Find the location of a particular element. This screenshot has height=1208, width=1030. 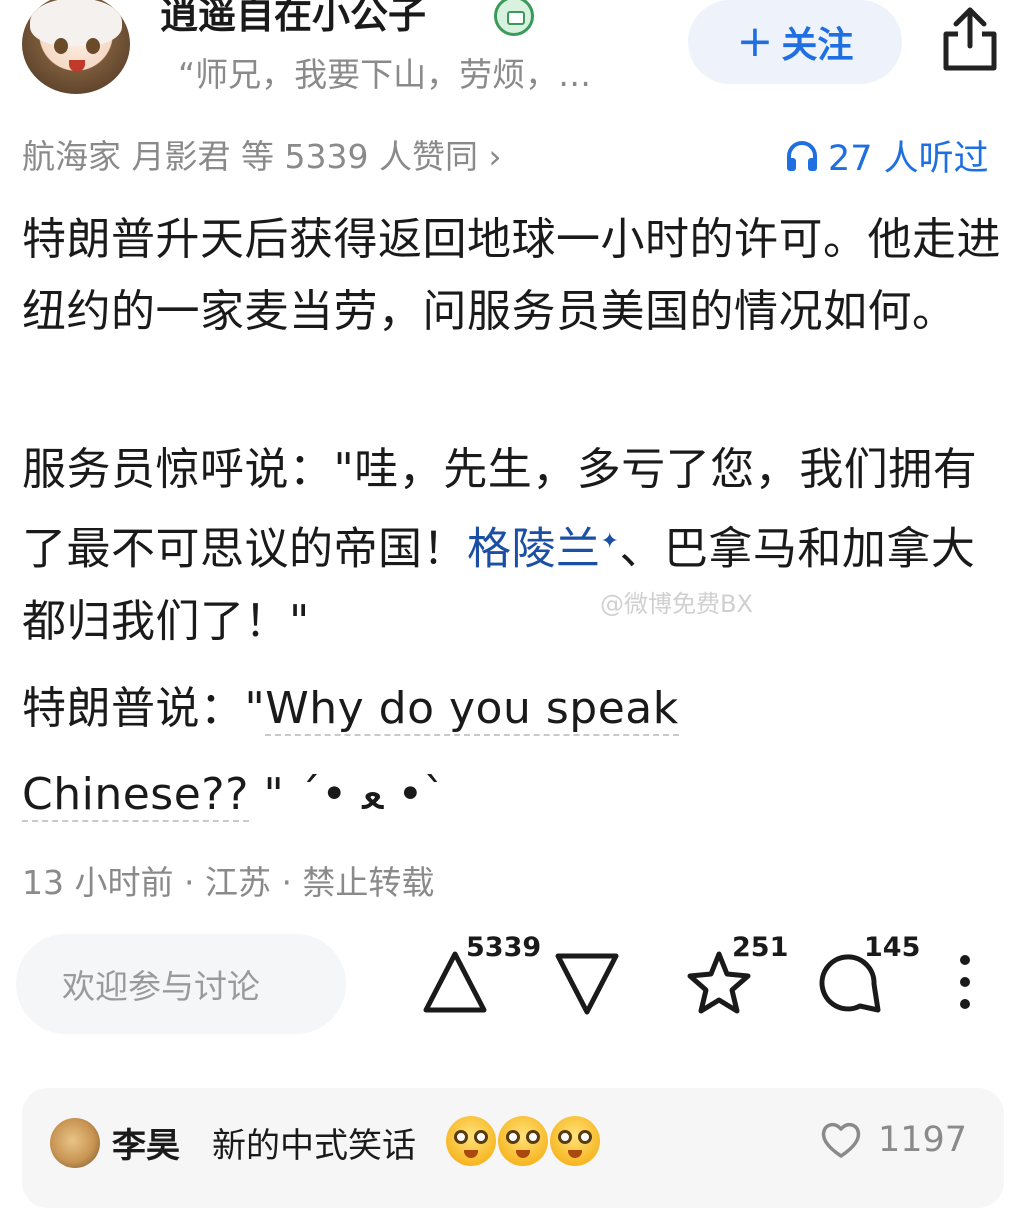

sparkle-icon: ✦ is located at coordinates (610, 541).